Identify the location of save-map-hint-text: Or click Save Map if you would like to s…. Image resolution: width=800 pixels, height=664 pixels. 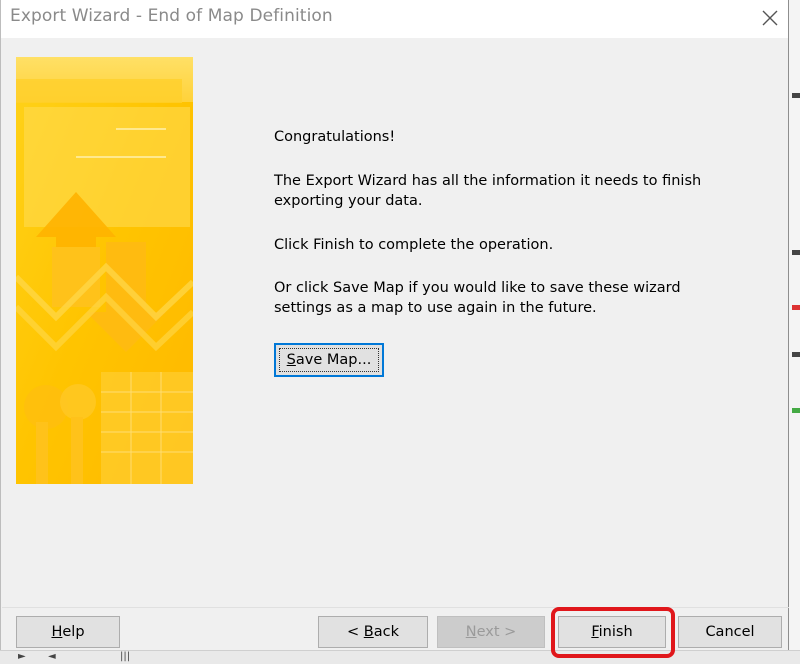
(477, 298).